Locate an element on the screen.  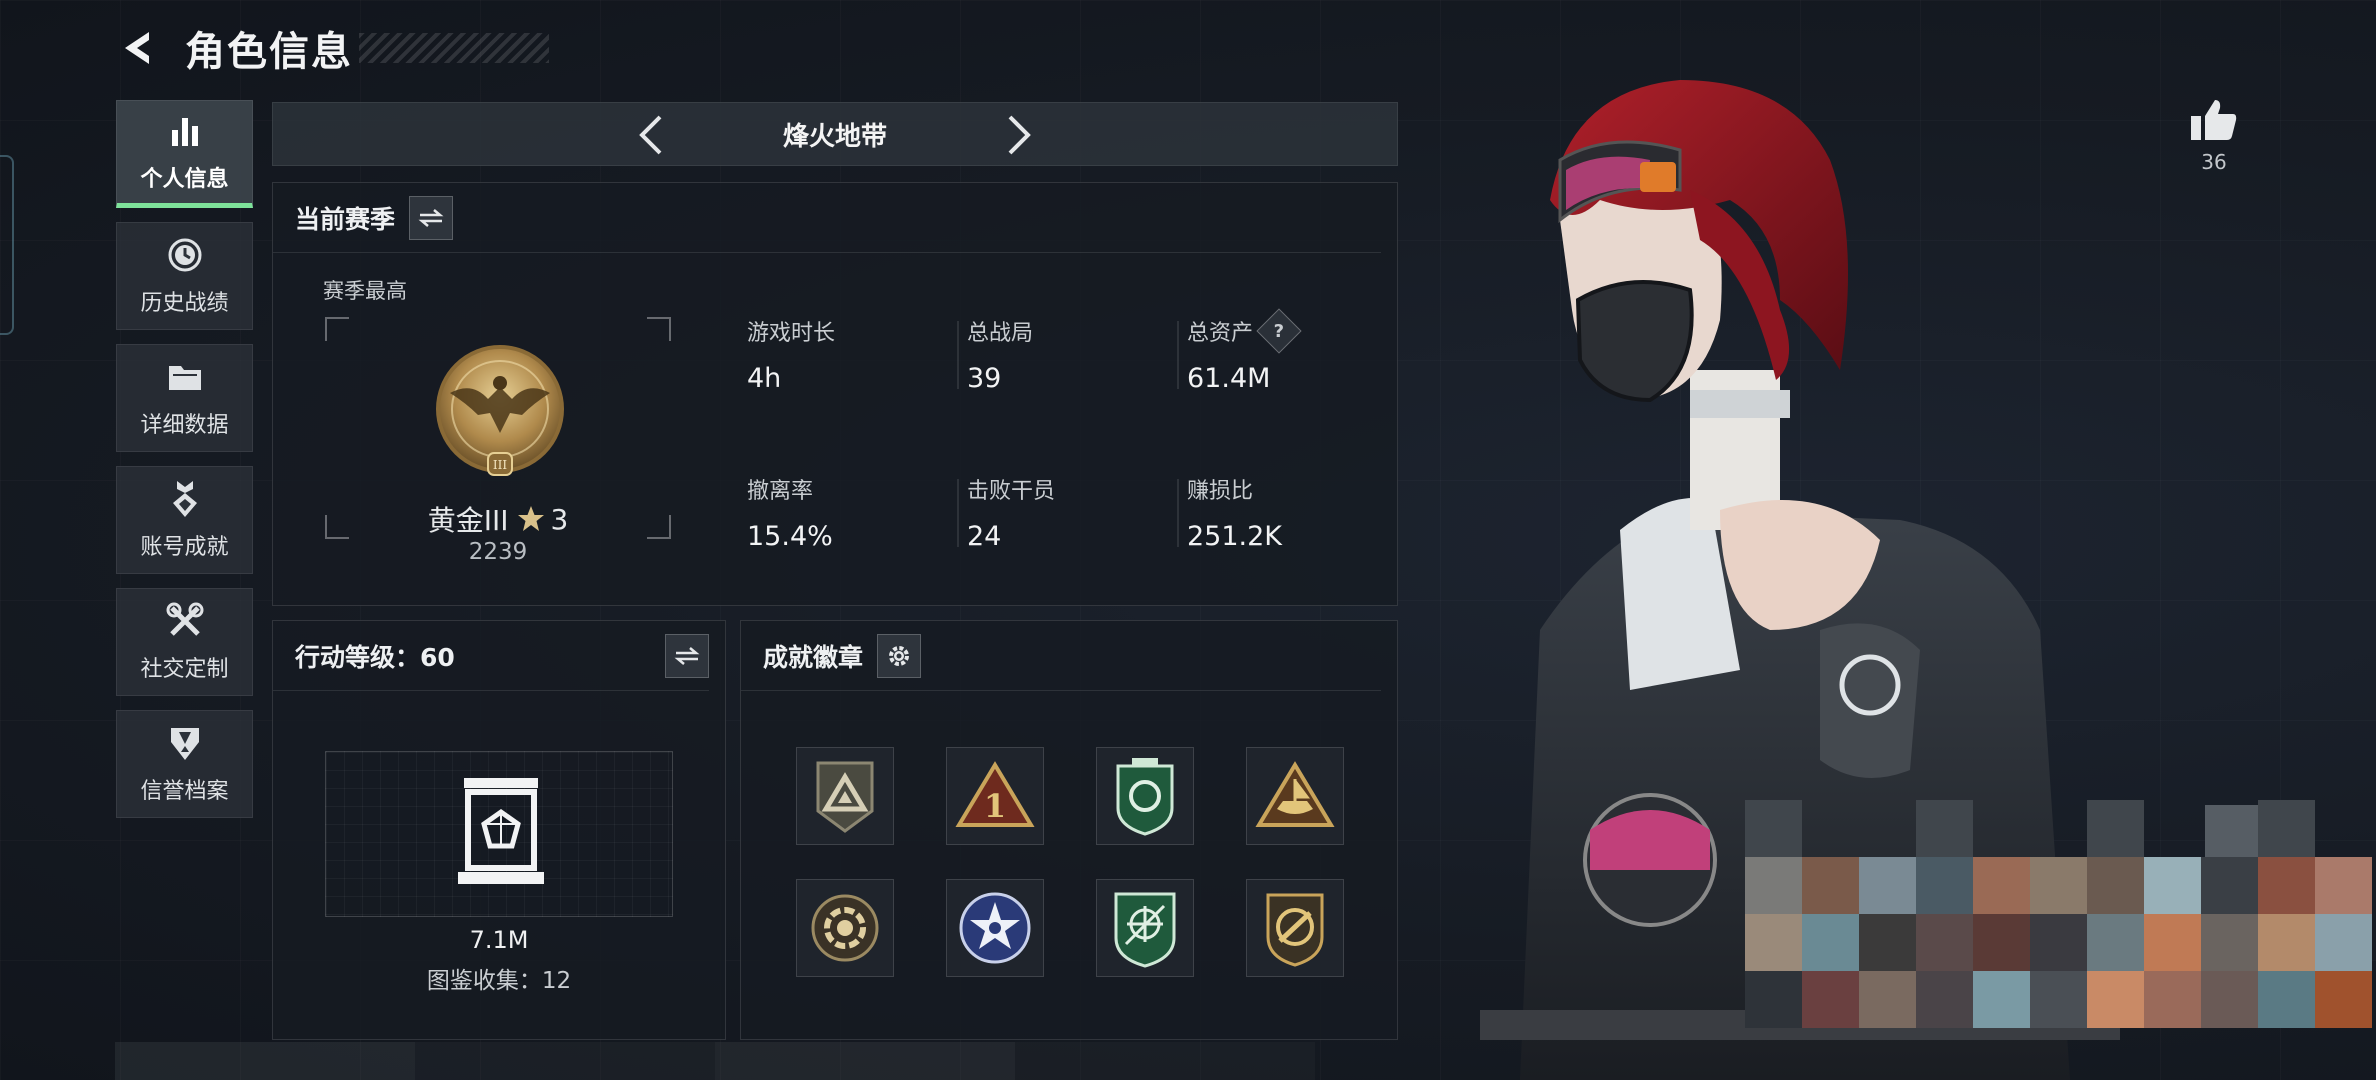
codex-count: 图鉴收集：12 is located at coordinates (499, 981).